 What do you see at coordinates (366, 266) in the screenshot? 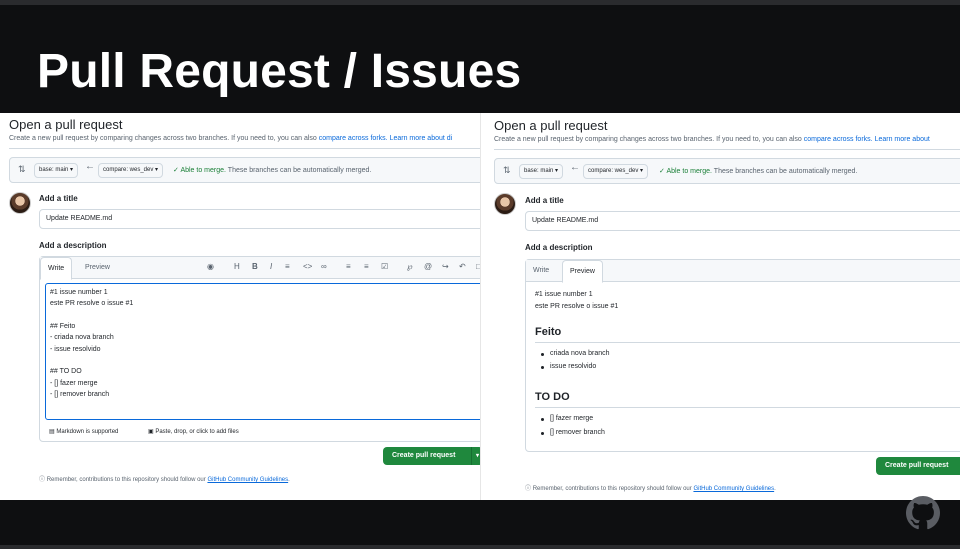
I see `unordered-list-icon: ≡` at bounding box center [366, 266].